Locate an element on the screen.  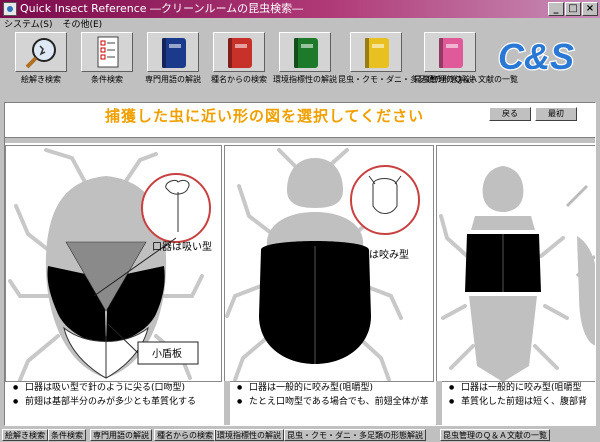
book-navy-icon is located at coordinates (174, 53).